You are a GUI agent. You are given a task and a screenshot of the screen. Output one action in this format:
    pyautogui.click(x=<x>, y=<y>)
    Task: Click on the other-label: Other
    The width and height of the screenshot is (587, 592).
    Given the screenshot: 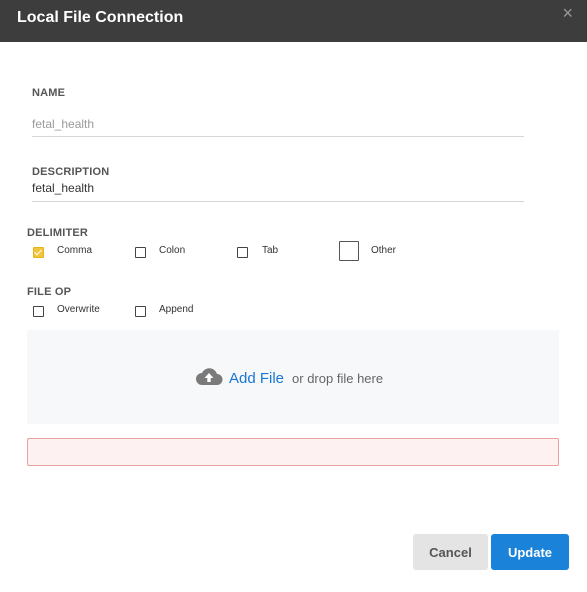 What is the action you would take?
    pyautogui.click(x=384, y=250)
    